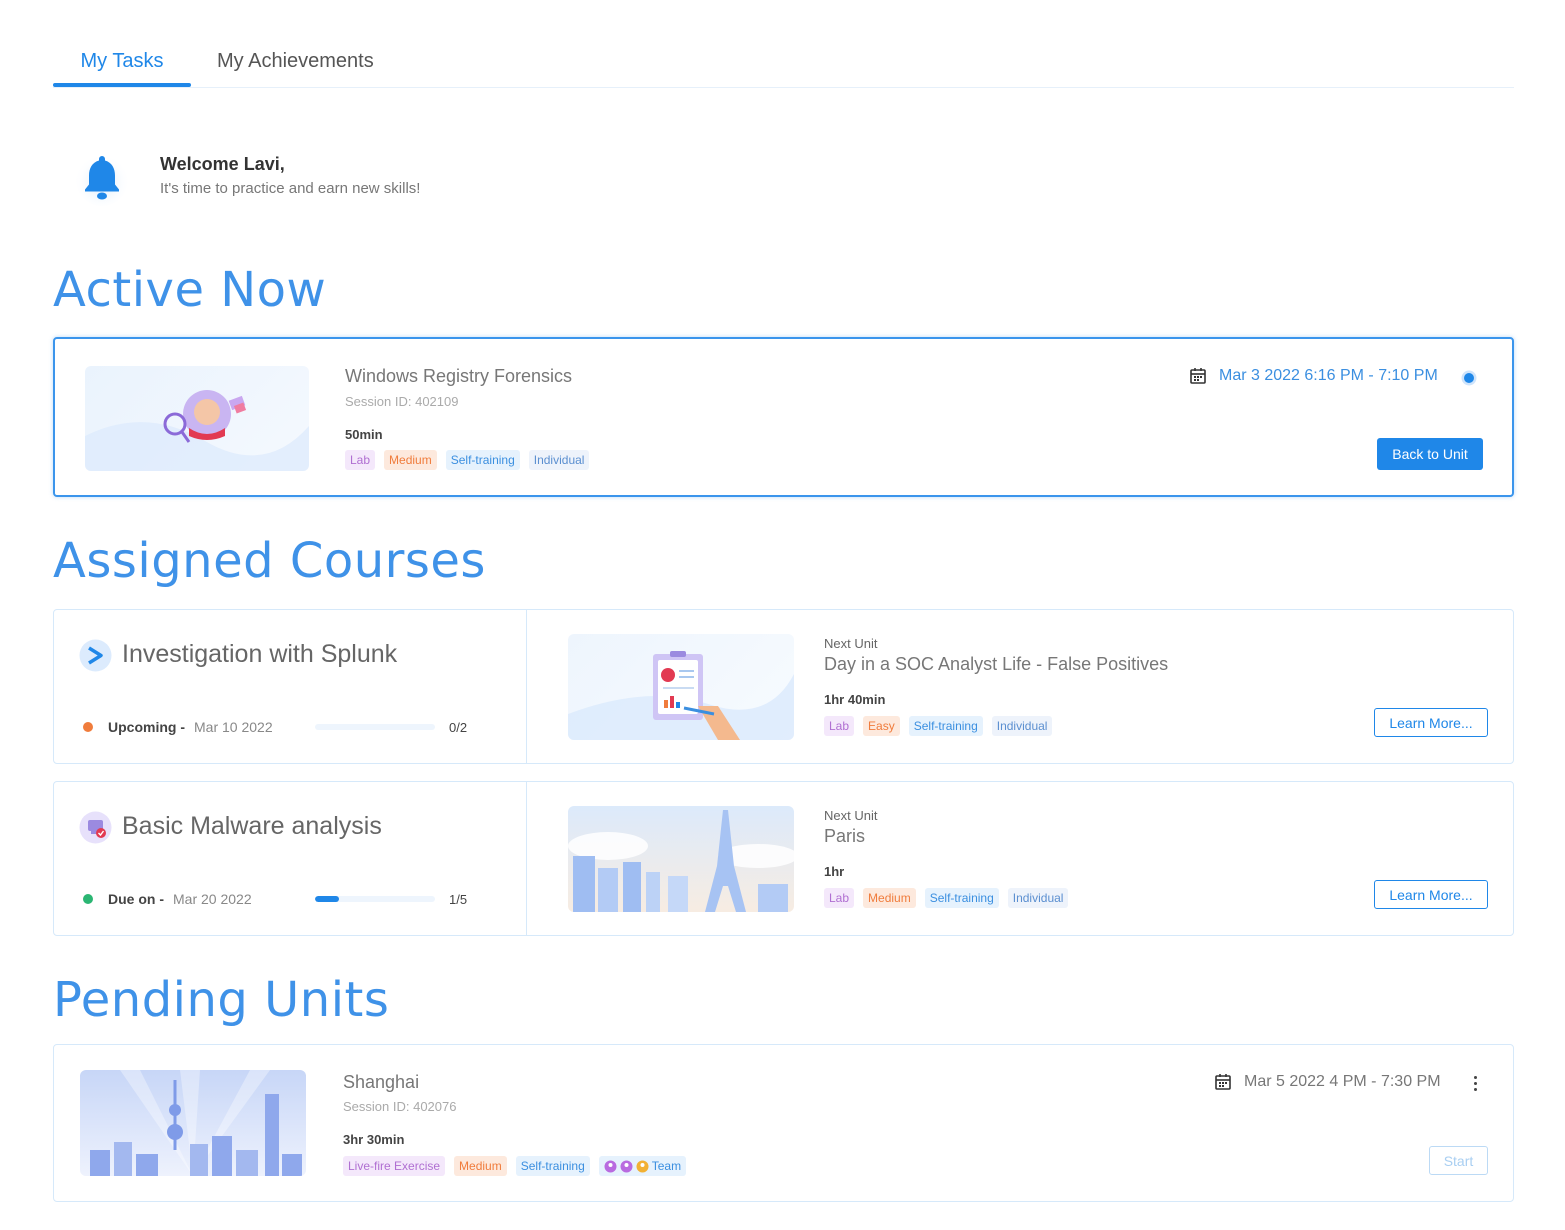  I want to click on tab-my-tasks: My Tasks, so click(122, 61).